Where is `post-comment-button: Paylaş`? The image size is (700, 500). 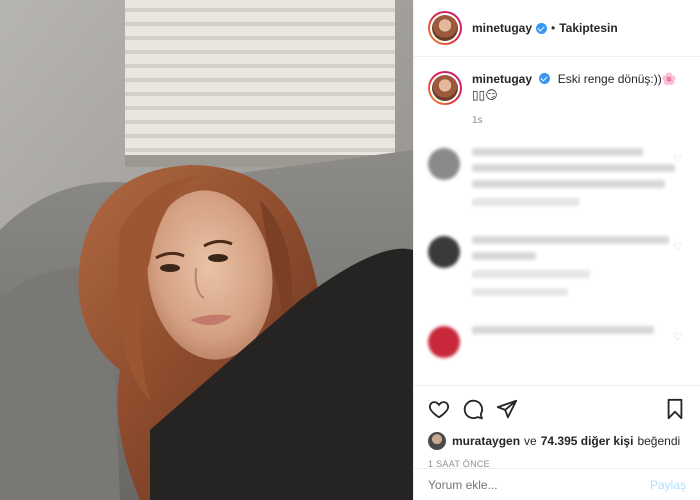 post-comment-button: Paylaş is located at coordinates (668, 485).